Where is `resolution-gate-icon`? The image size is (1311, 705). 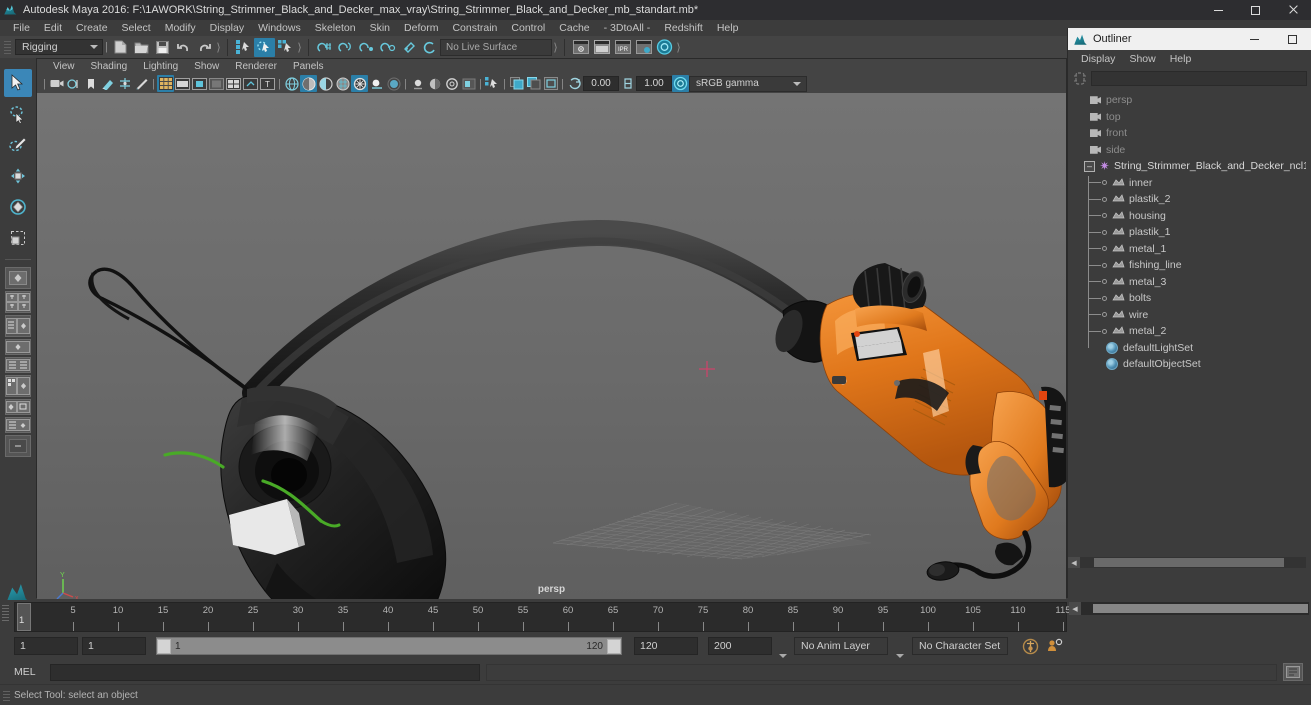
resolution-gate-icon is located at coordinates (199, 83).